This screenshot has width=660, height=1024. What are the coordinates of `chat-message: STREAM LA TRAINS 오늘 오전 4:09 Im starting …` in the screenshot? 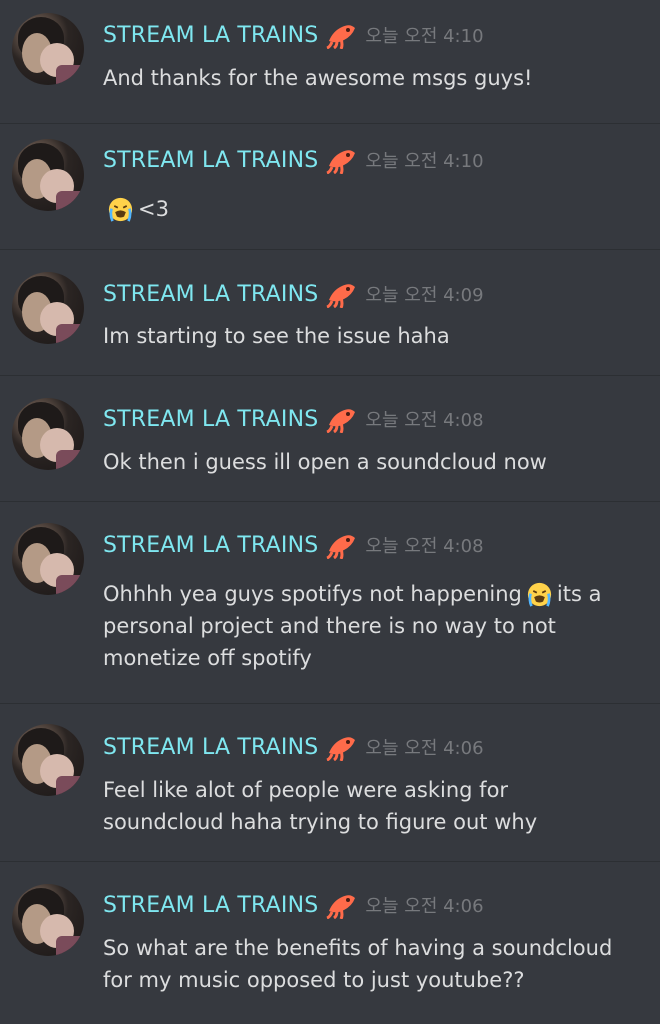 It's located at (330, 313).